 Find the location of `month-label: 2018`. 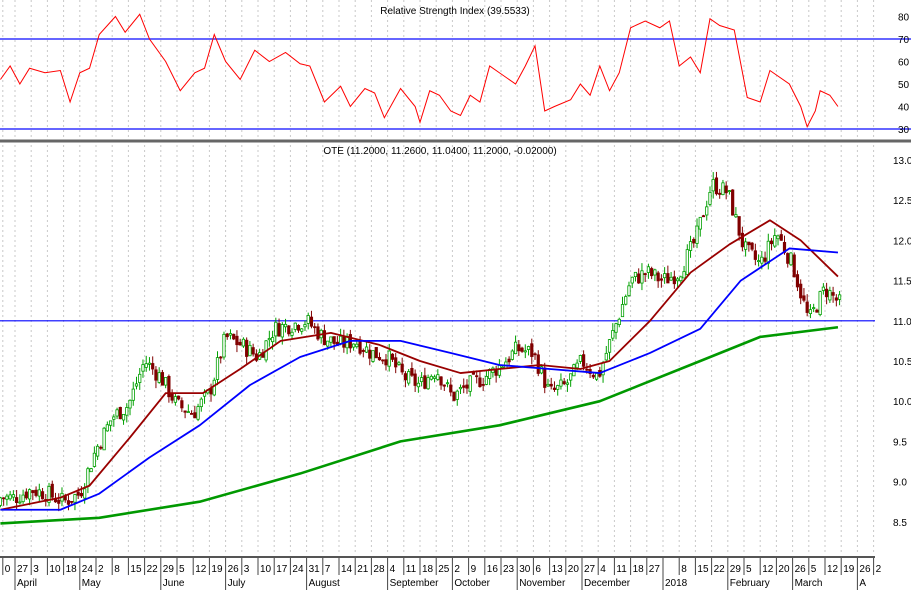

month-label: 2018 is located at coordinates (676, 583).